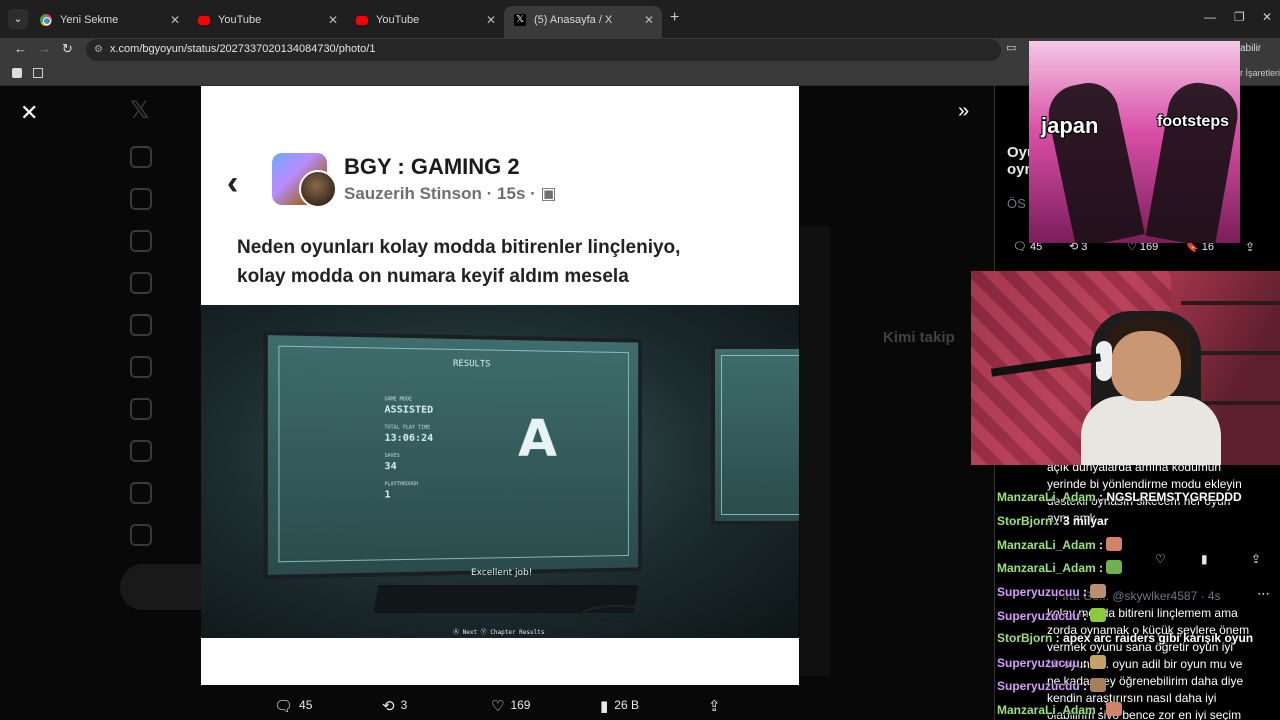  What do you see at coordinates (38, 73) in the screenshot?
I see `apps-icon` at bounding box center [38, 73].